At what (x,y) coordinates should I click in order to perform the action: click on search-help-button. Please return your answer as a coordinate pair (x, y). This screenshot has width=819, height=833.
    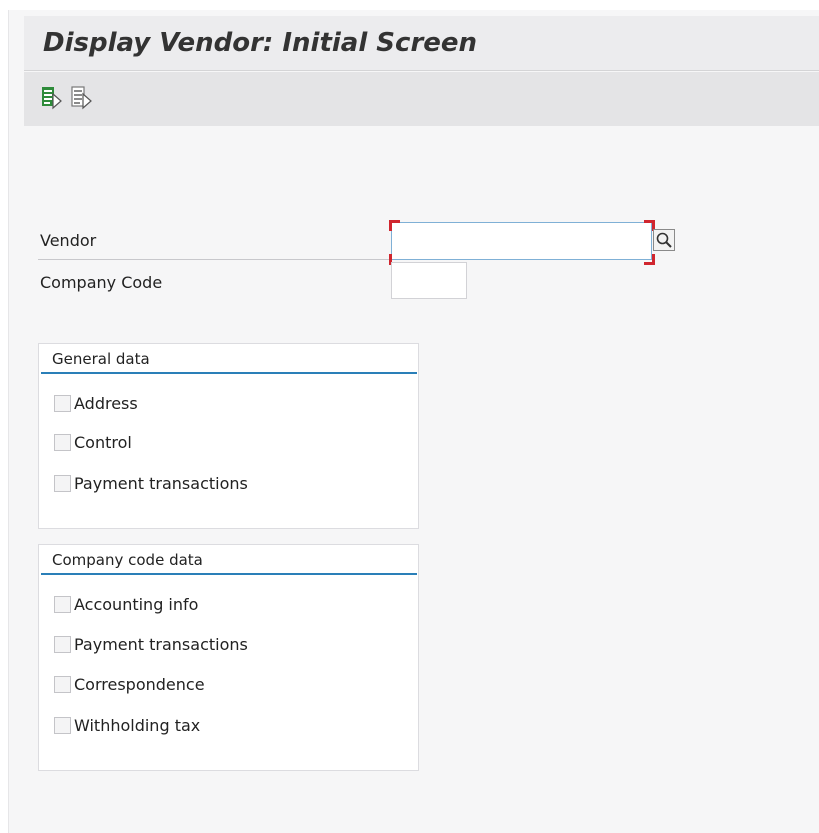
    Looking at the image, I should click on (664, 240).